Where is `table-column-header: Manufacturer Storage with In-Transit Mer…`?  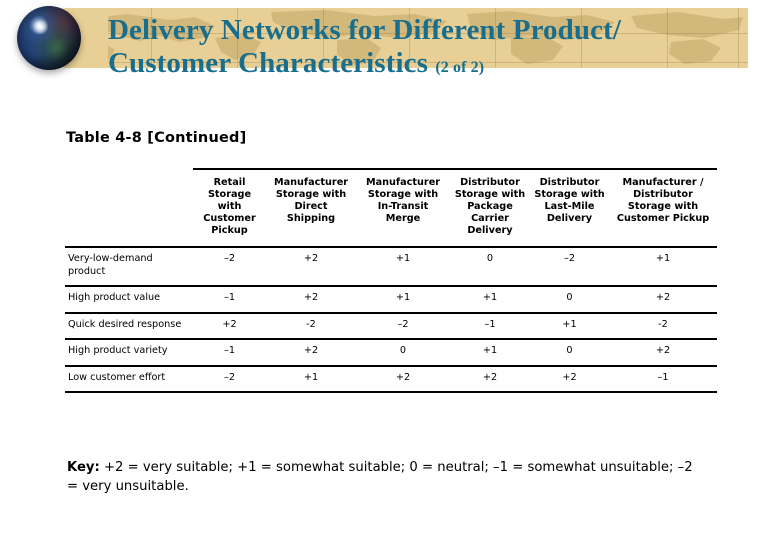
table-column-header: Manufacturer Storage with In-Transit Mer… is located at coordinates (403, 207).